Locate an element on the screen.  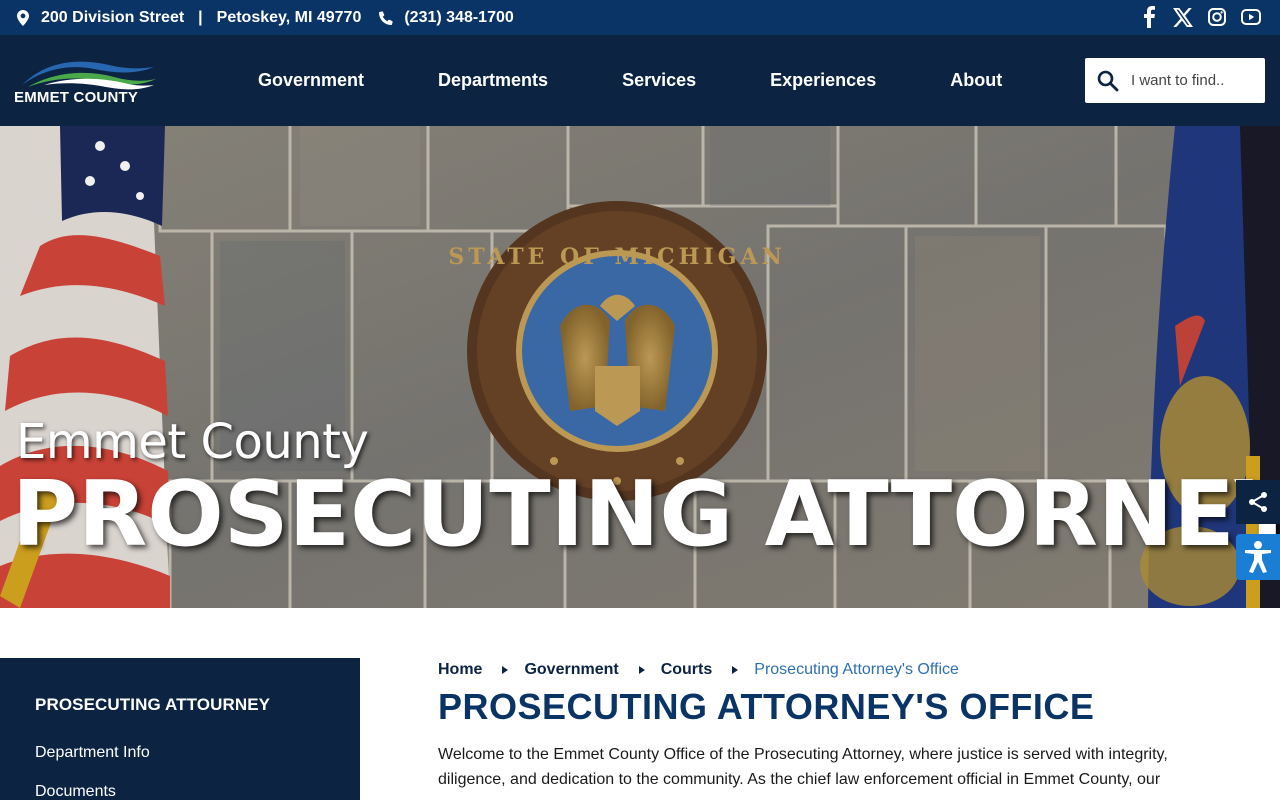
share-button is located at coordinates (1258, 502).